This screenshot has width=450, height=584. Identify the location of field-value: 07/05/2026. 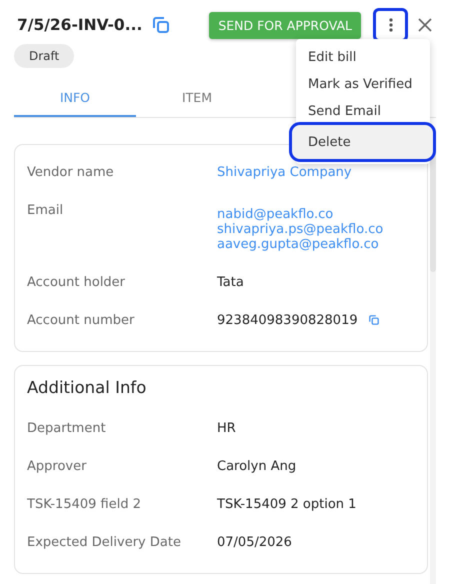
(255, 542).